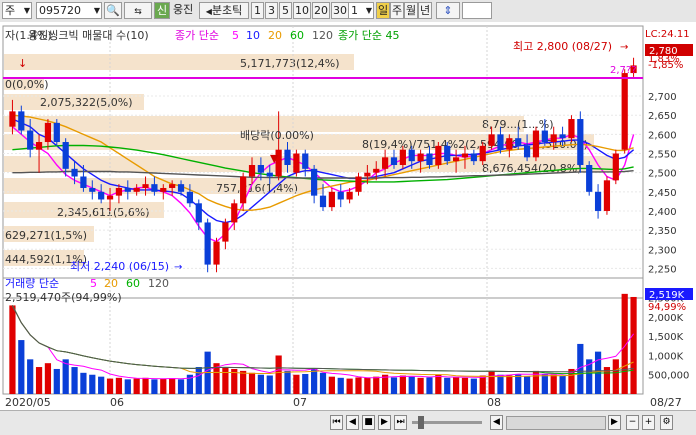 This screenshot has height=435, width=696. I want to click on market-select: 주 ▼, so click(17, 10).